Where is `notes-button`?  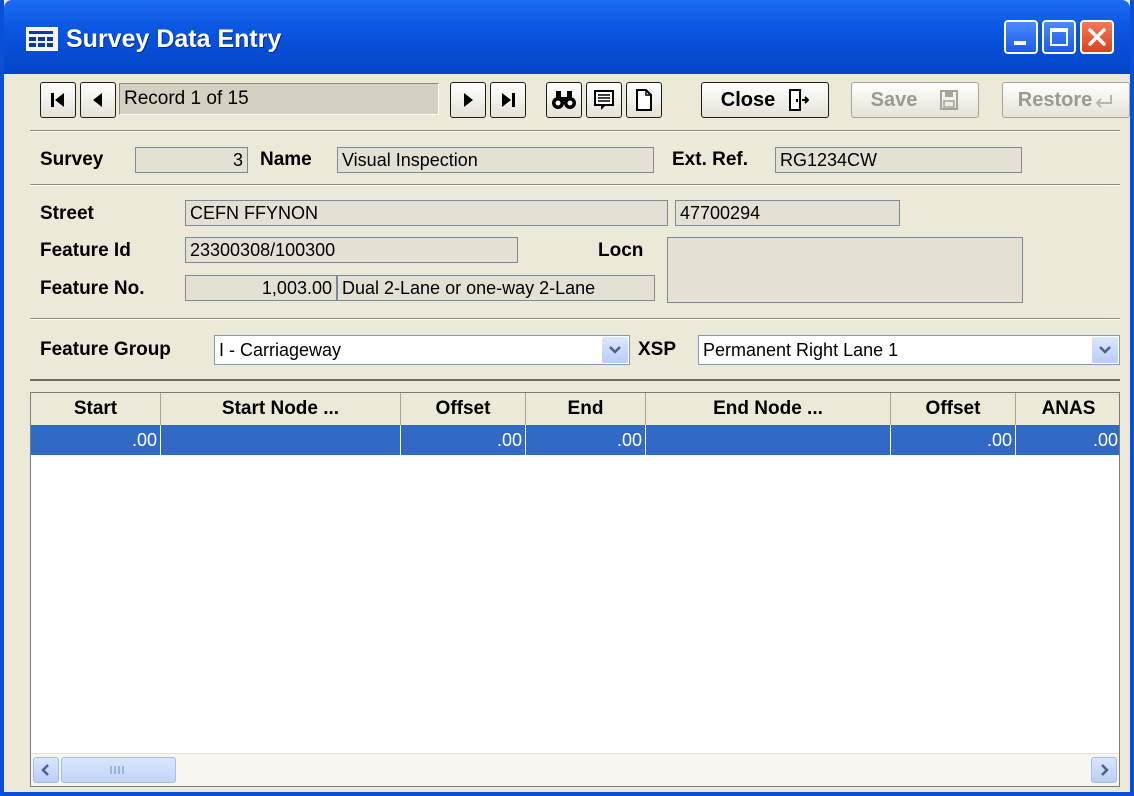
notes-button is located at coordinates (604, 100).